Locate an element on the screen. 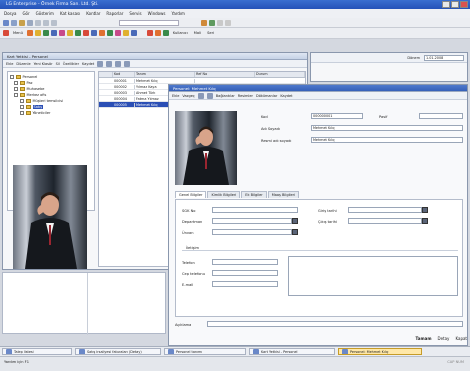  detail-cancel-button: Vazgeç is located at coordinates (188, 96).